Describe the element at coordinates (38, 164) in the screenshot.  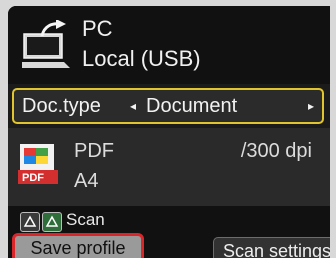
I see `pdf-file-icon: PDF` at that location.